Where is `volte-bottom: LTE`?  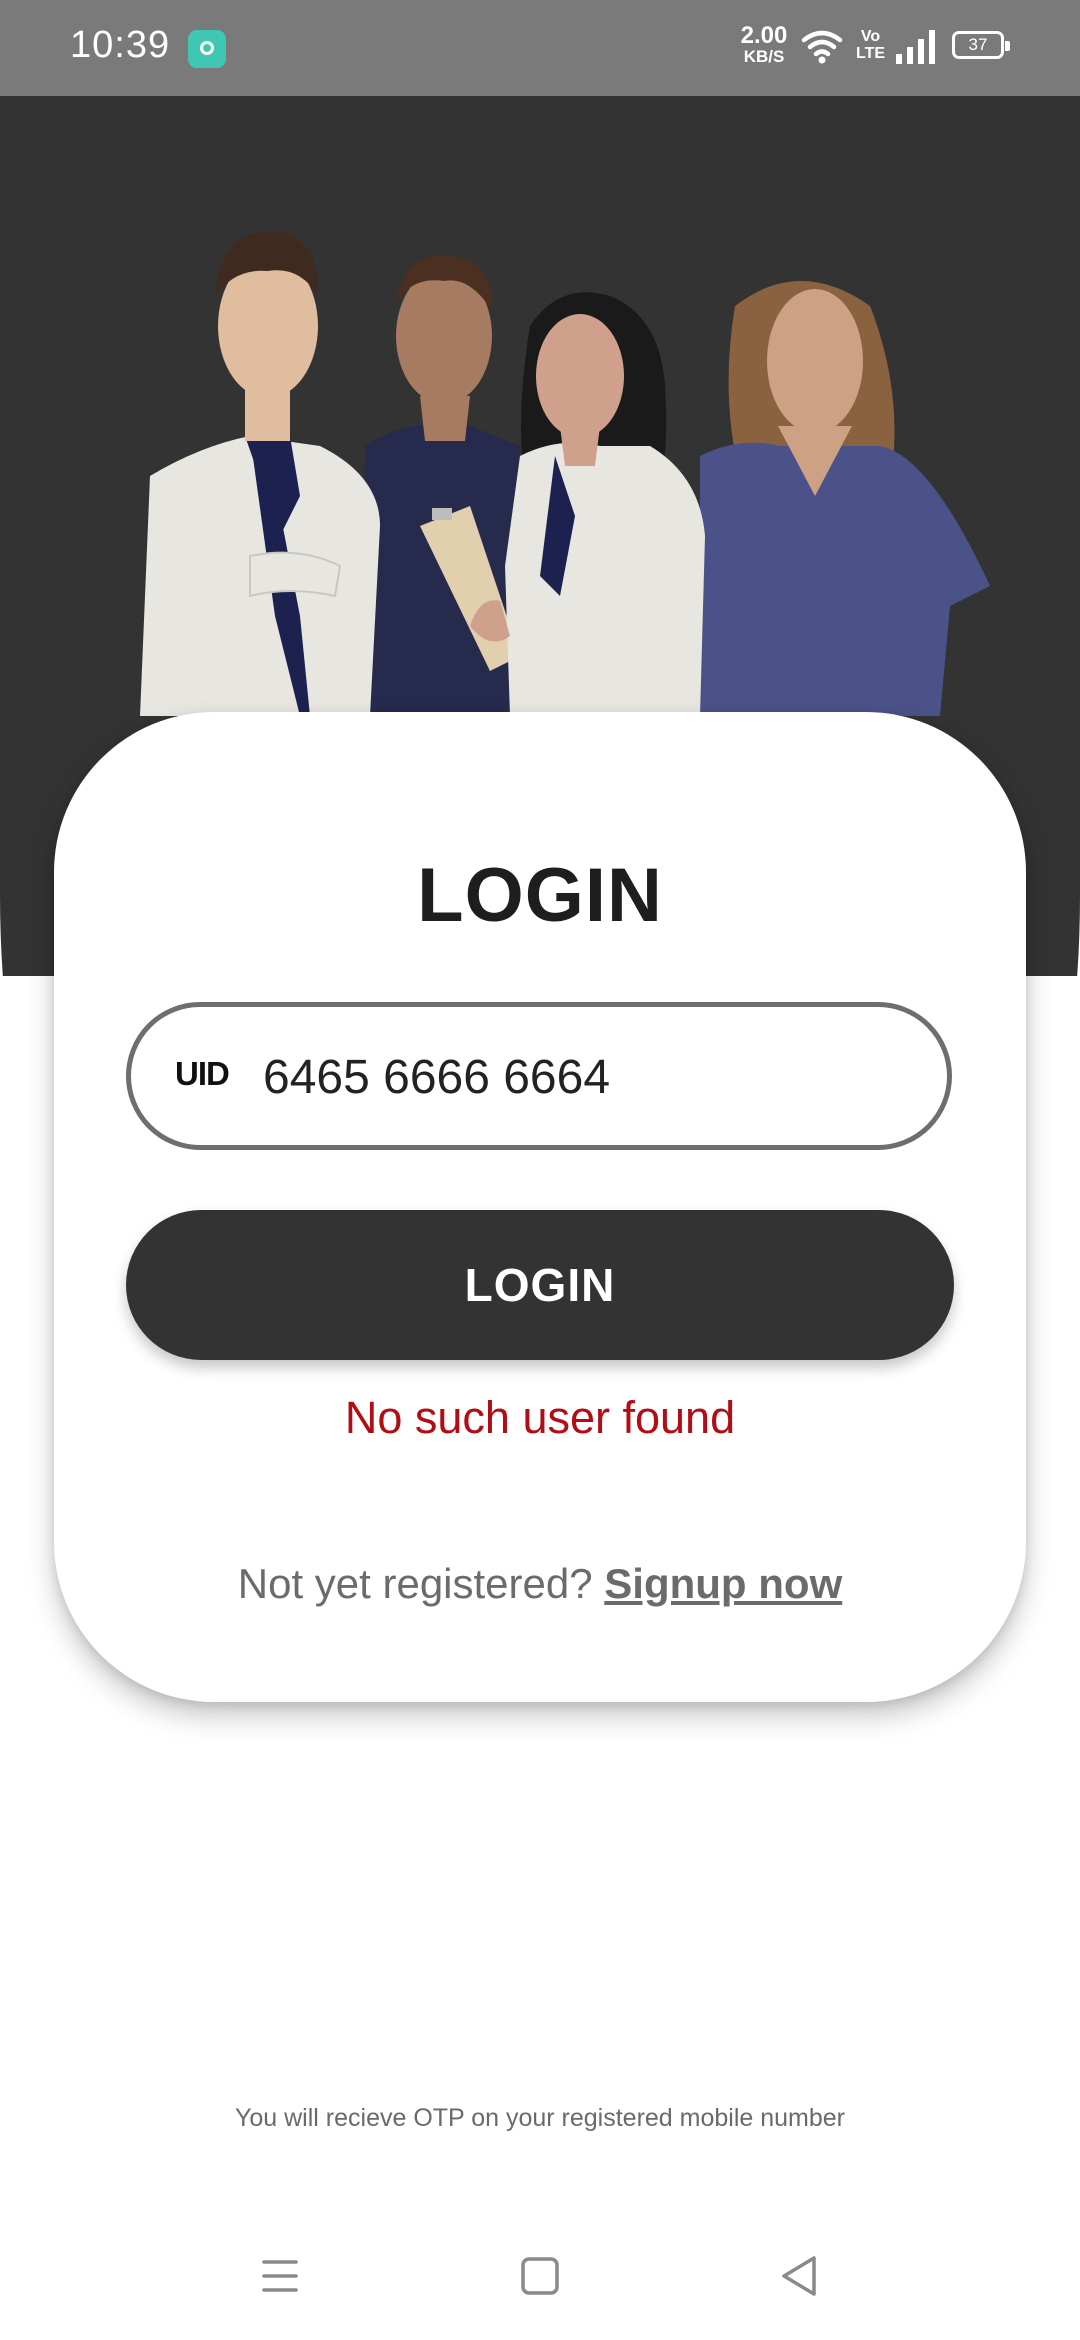
volte-bottom: LTE is located at coordinates (871, 53).